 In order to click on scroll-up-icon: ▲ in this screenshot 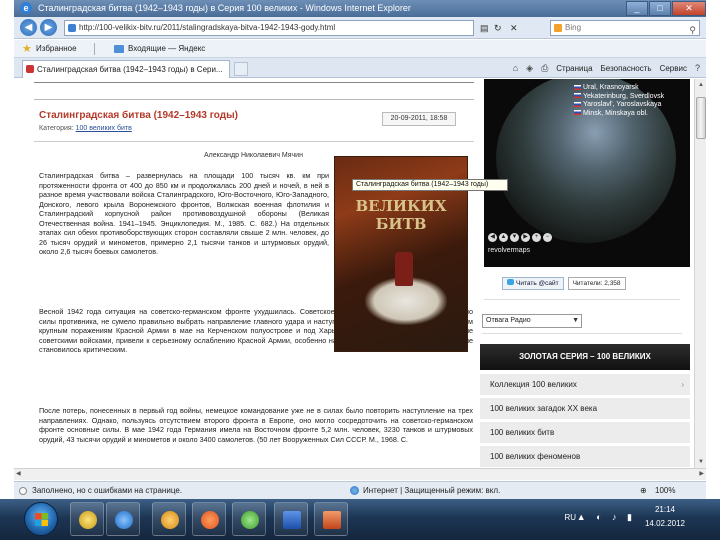, I will do `click(701, 85)`.